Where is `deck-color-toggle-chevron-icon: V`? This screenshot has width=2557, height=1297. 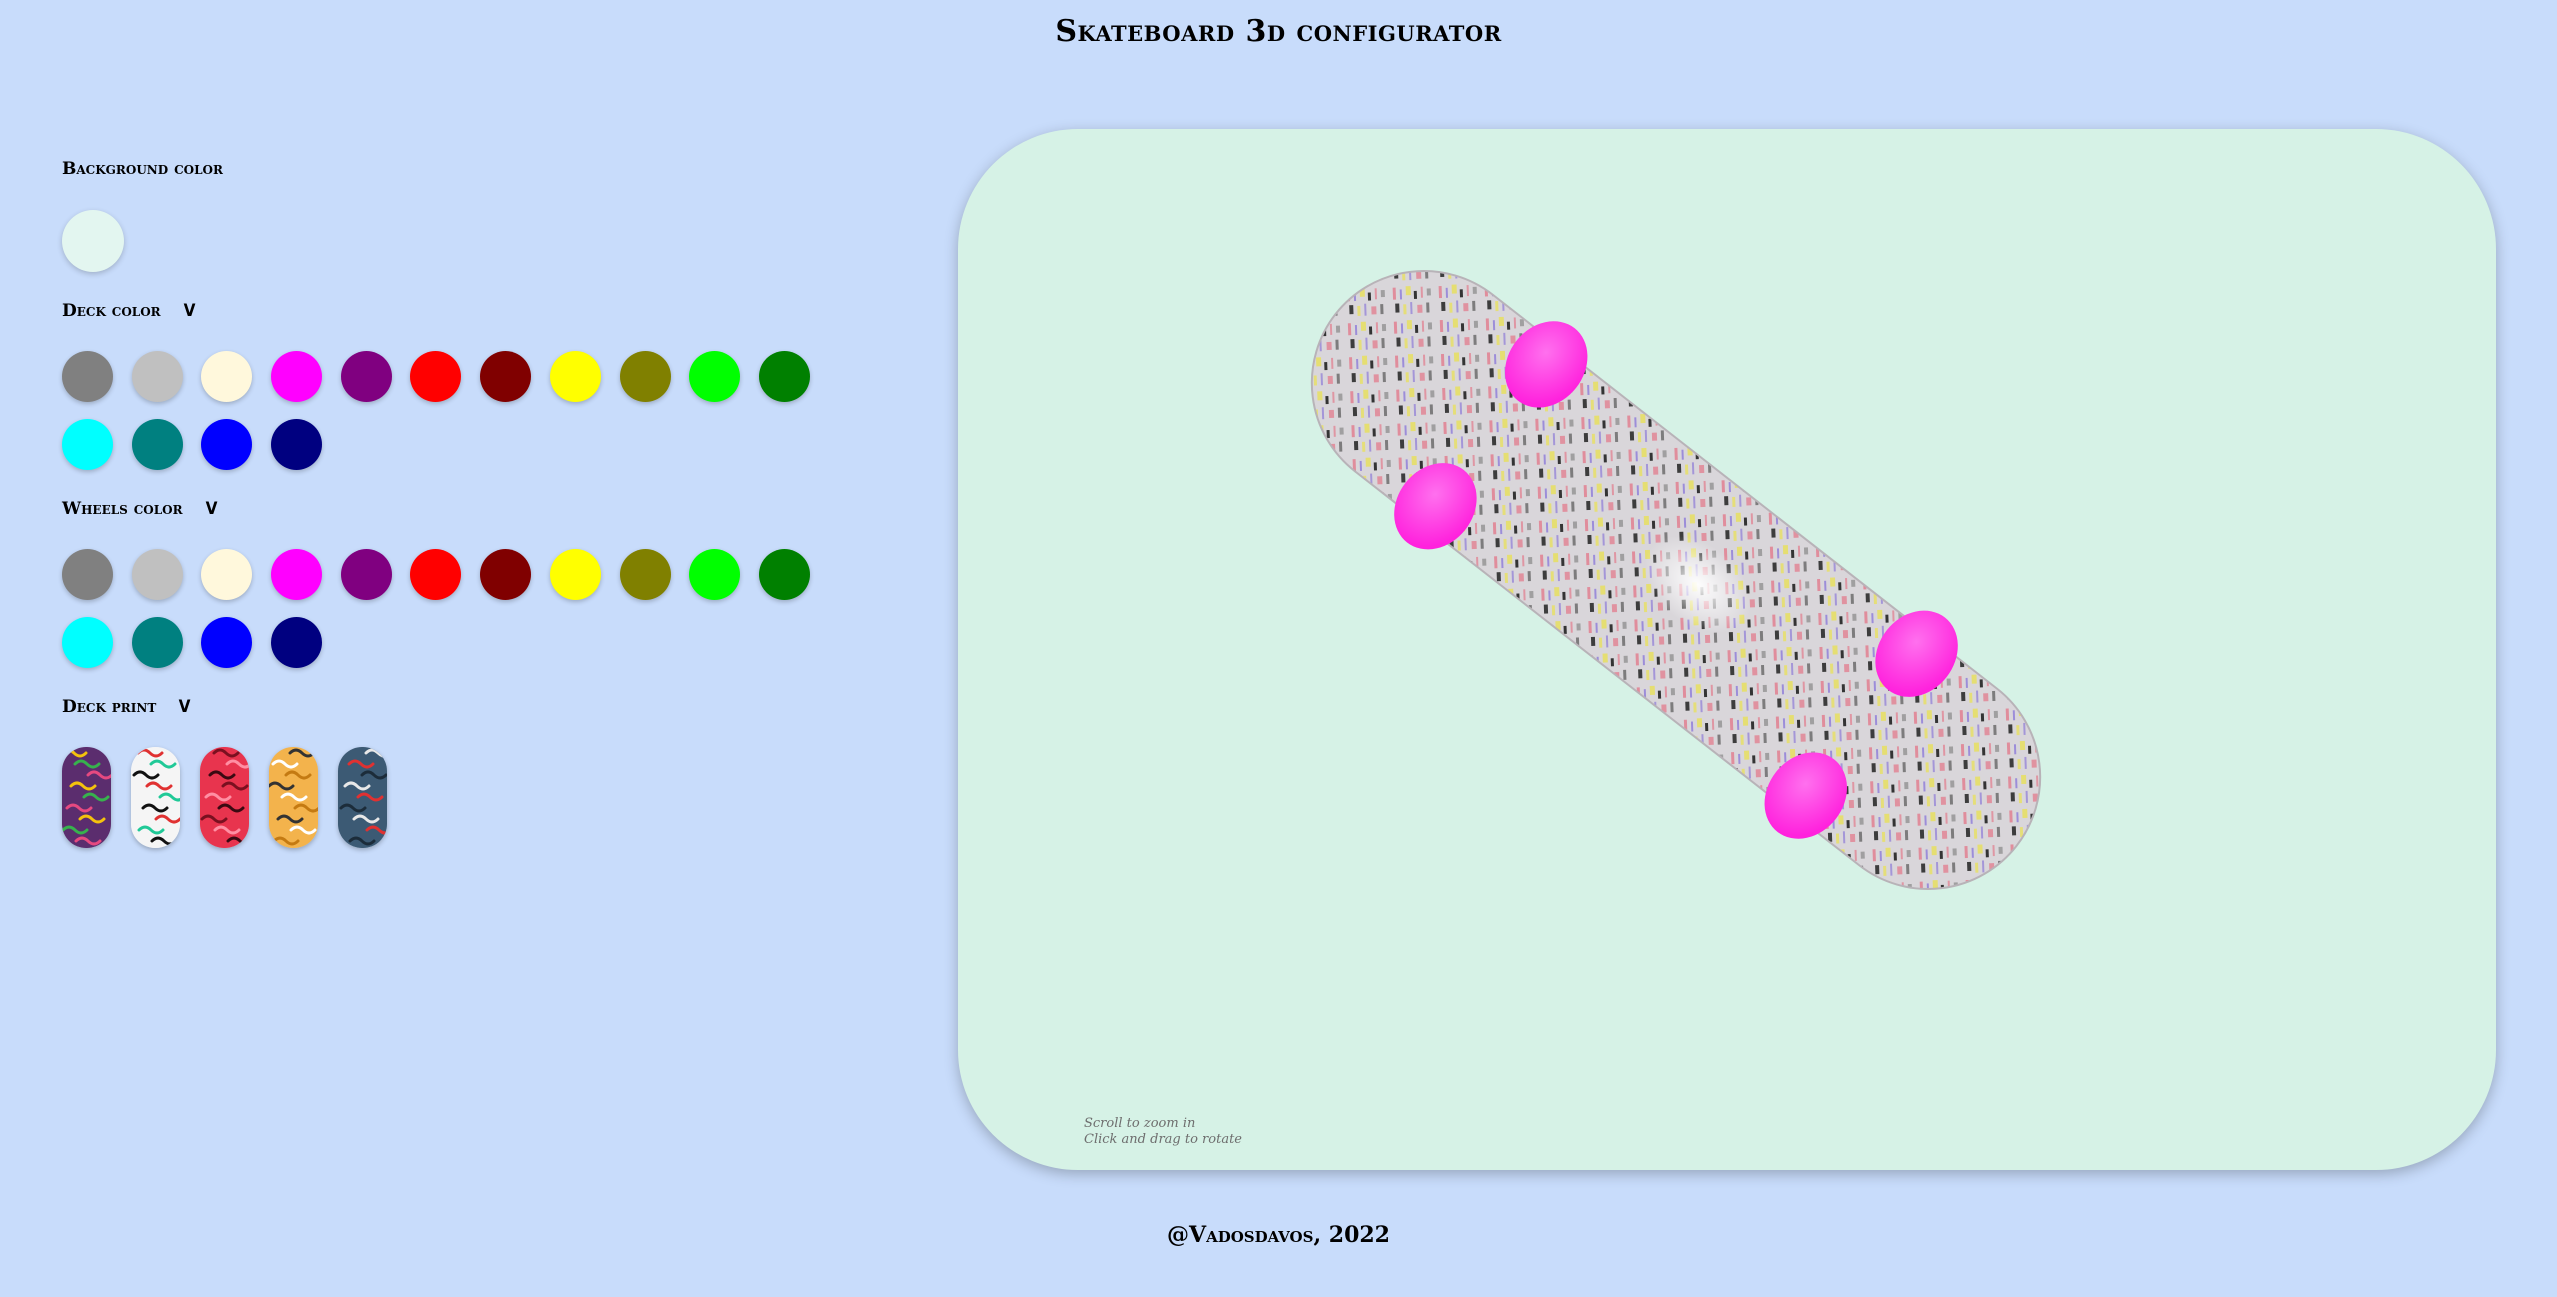 deck-color-toggle-chevron-icon: V is located at coordinates (189, 311).